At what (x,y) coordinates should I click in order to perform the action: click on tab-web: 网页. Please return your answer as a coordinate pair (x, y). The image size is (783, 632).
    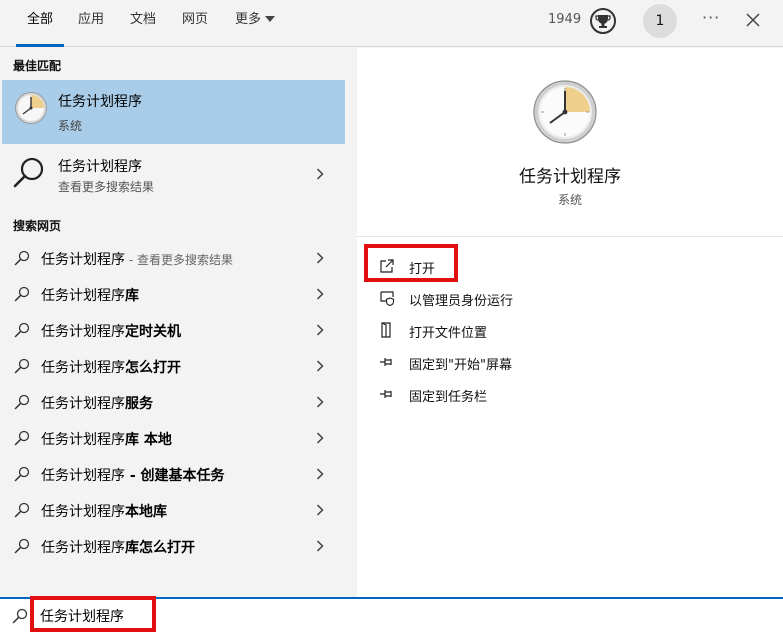
    Looking at the image, I should click on (195, 23).